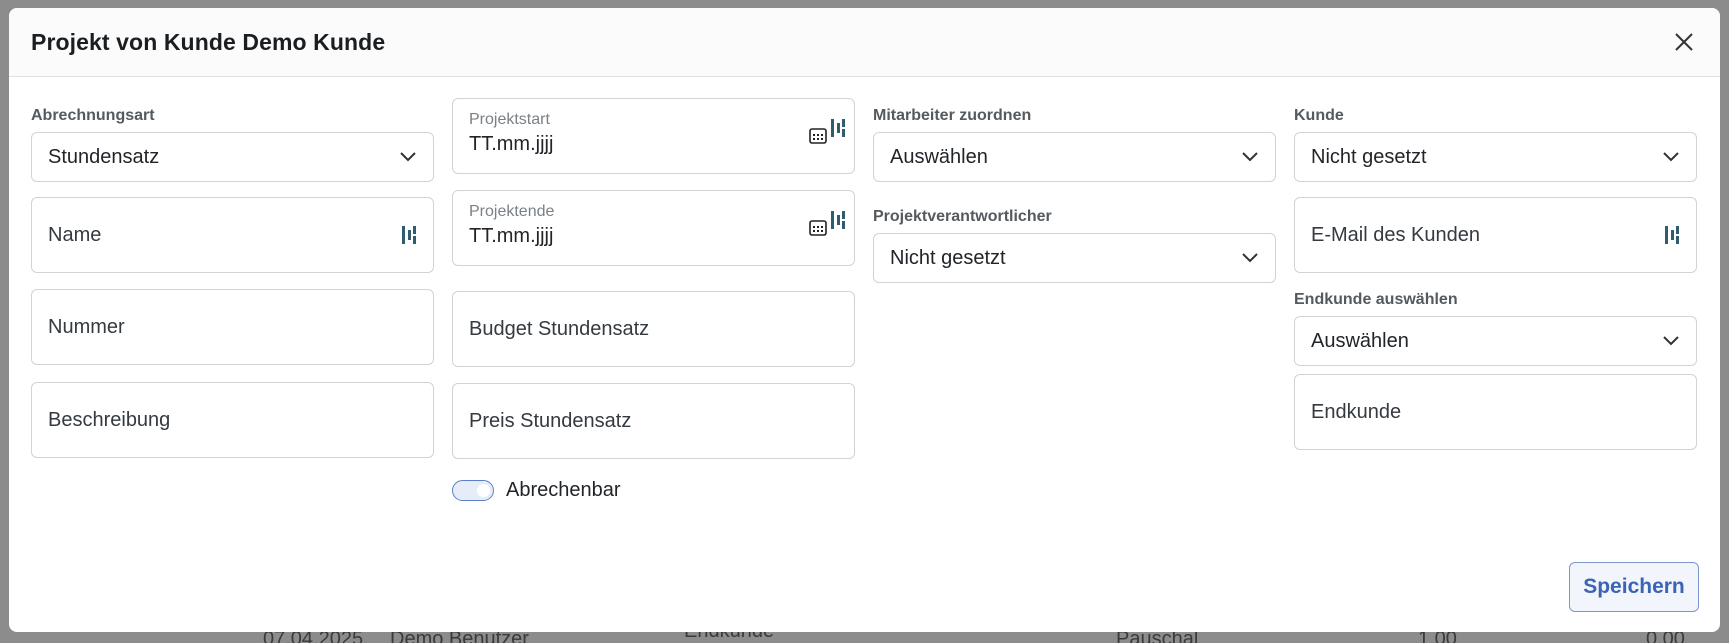 The height and width of the screenshot is (643, 1729). Describe the element at coordinates (511, 144) in the screenshot. I see `projektstart-value: TT.mm.jjjj` at that location.